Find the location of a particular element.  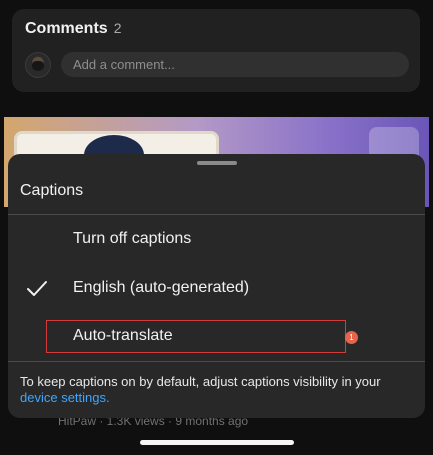

annotation-badge: 1 is located at coordinates (351, 337).